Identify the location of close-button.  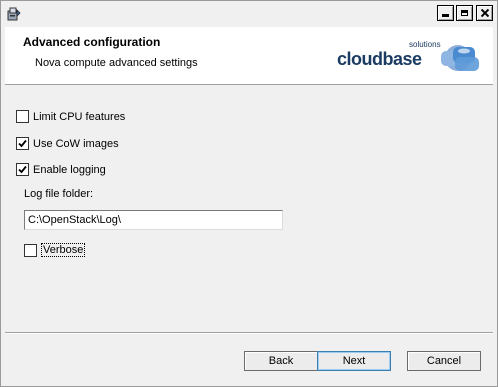
(484, 13).